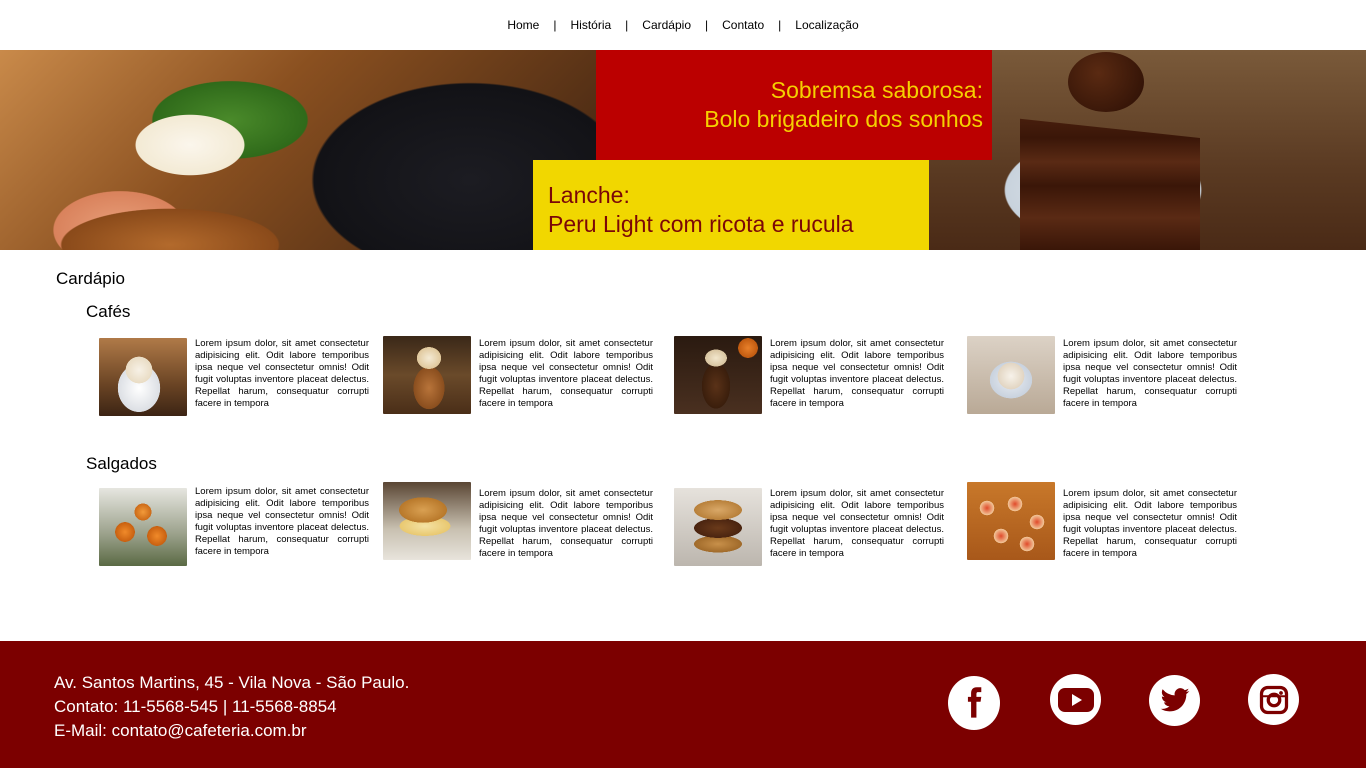 This screenshot has width=1366, height=768. What do you see at coordinates (523, 25) in the screenshot?
I see `nav-home-link: Home` at bounding box center [523, 25].